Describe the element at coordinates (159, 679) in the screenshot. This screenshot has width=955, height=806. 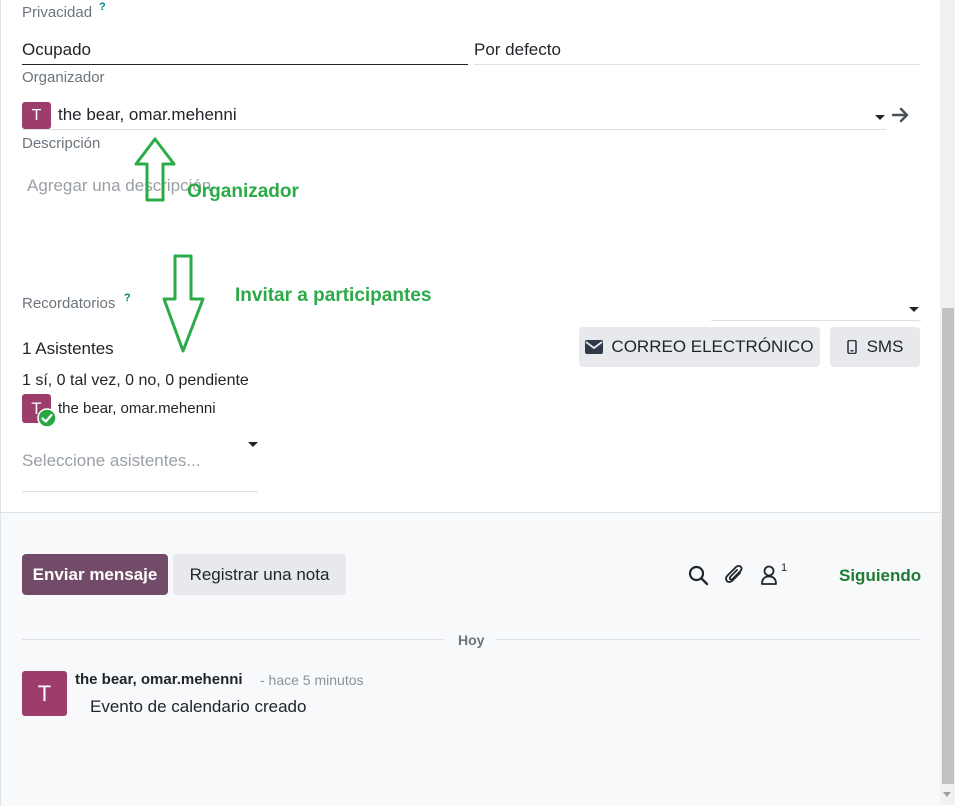
I see `message-author: the bear, omar.mehenni` at that location.